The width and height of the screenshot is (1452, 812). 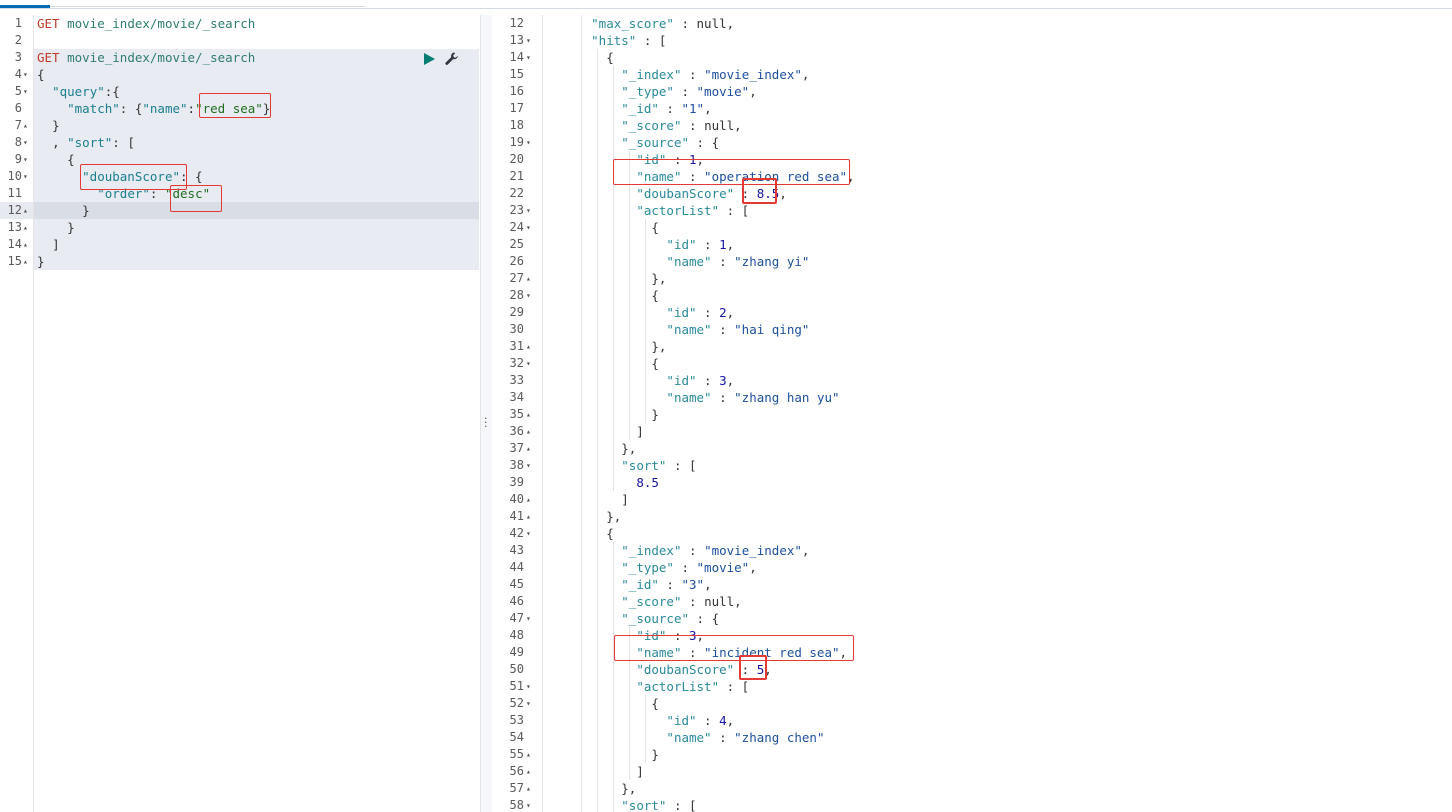 What do you see at coordinates (516, 465) in the screenshot?
I see `line-number: 38` at bounding box center [516, 465].